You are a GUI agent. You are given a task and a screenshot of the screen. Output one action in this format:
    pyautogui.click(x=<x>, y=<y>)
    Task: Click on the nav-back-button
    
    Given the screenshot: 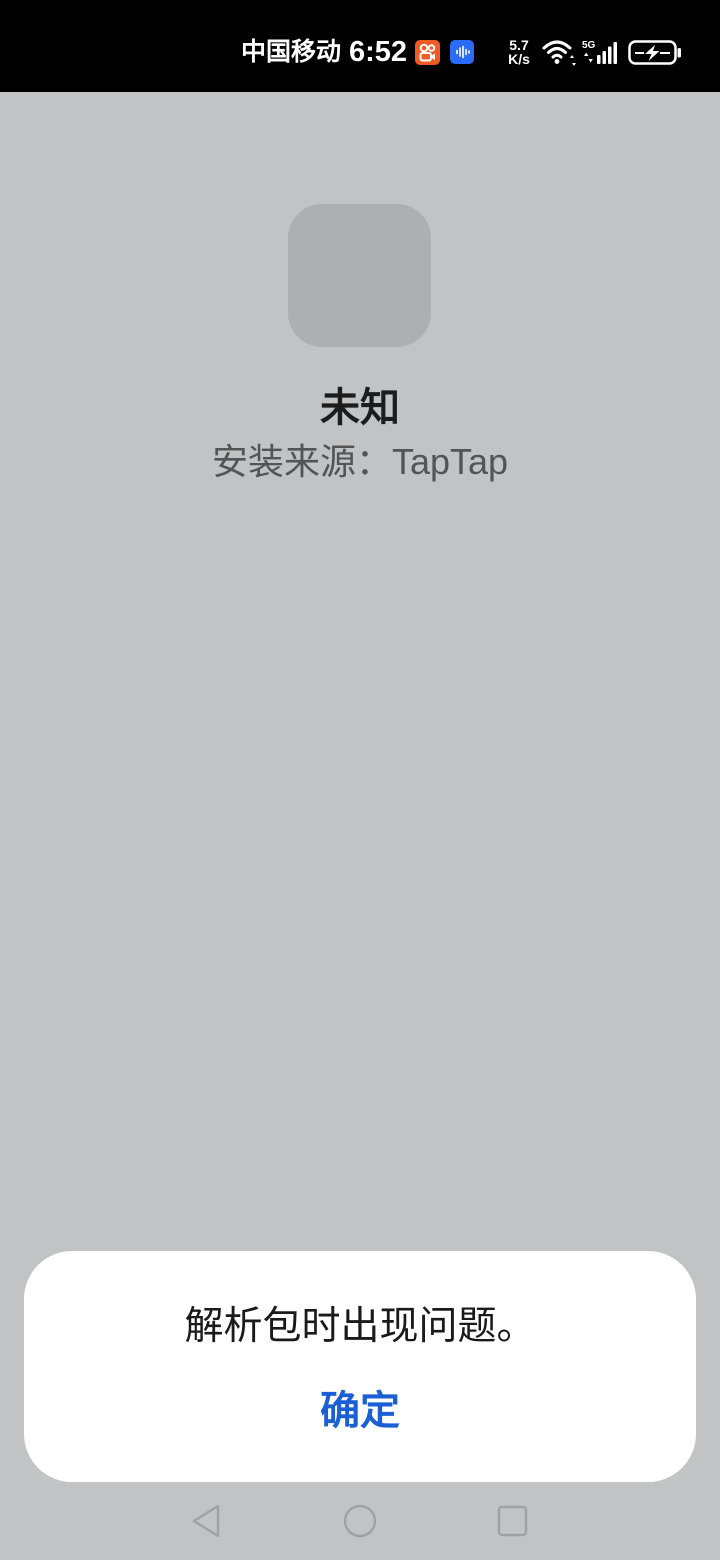 What is the action you would take?
    pyautogui.click(x=206, y=1521)
    